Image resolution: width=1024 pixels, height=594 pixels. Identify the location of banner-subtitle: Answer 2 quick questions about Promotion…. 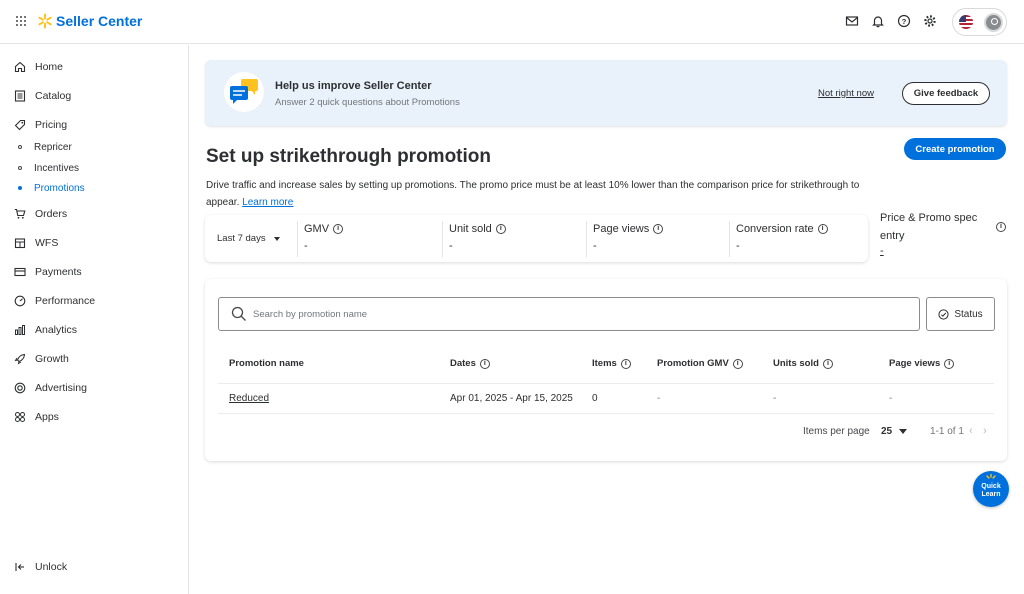
(367, 102).